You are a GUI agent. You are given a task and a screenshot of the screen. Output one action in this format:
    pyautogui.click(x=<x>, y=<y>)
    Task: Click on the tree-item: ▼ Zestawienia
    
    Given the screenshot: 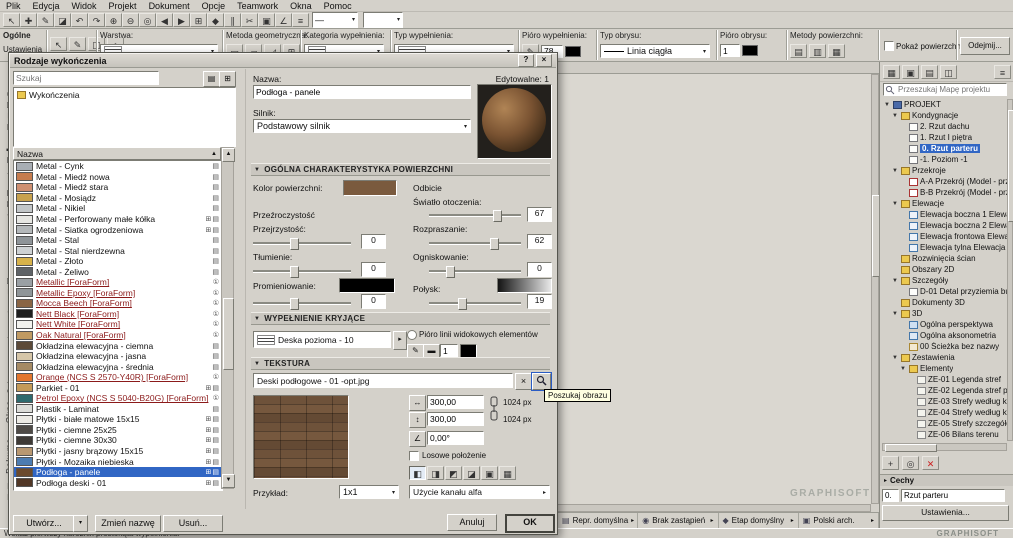 What is the action you would take?
    pyautogui.click(x=944, y=357)
    